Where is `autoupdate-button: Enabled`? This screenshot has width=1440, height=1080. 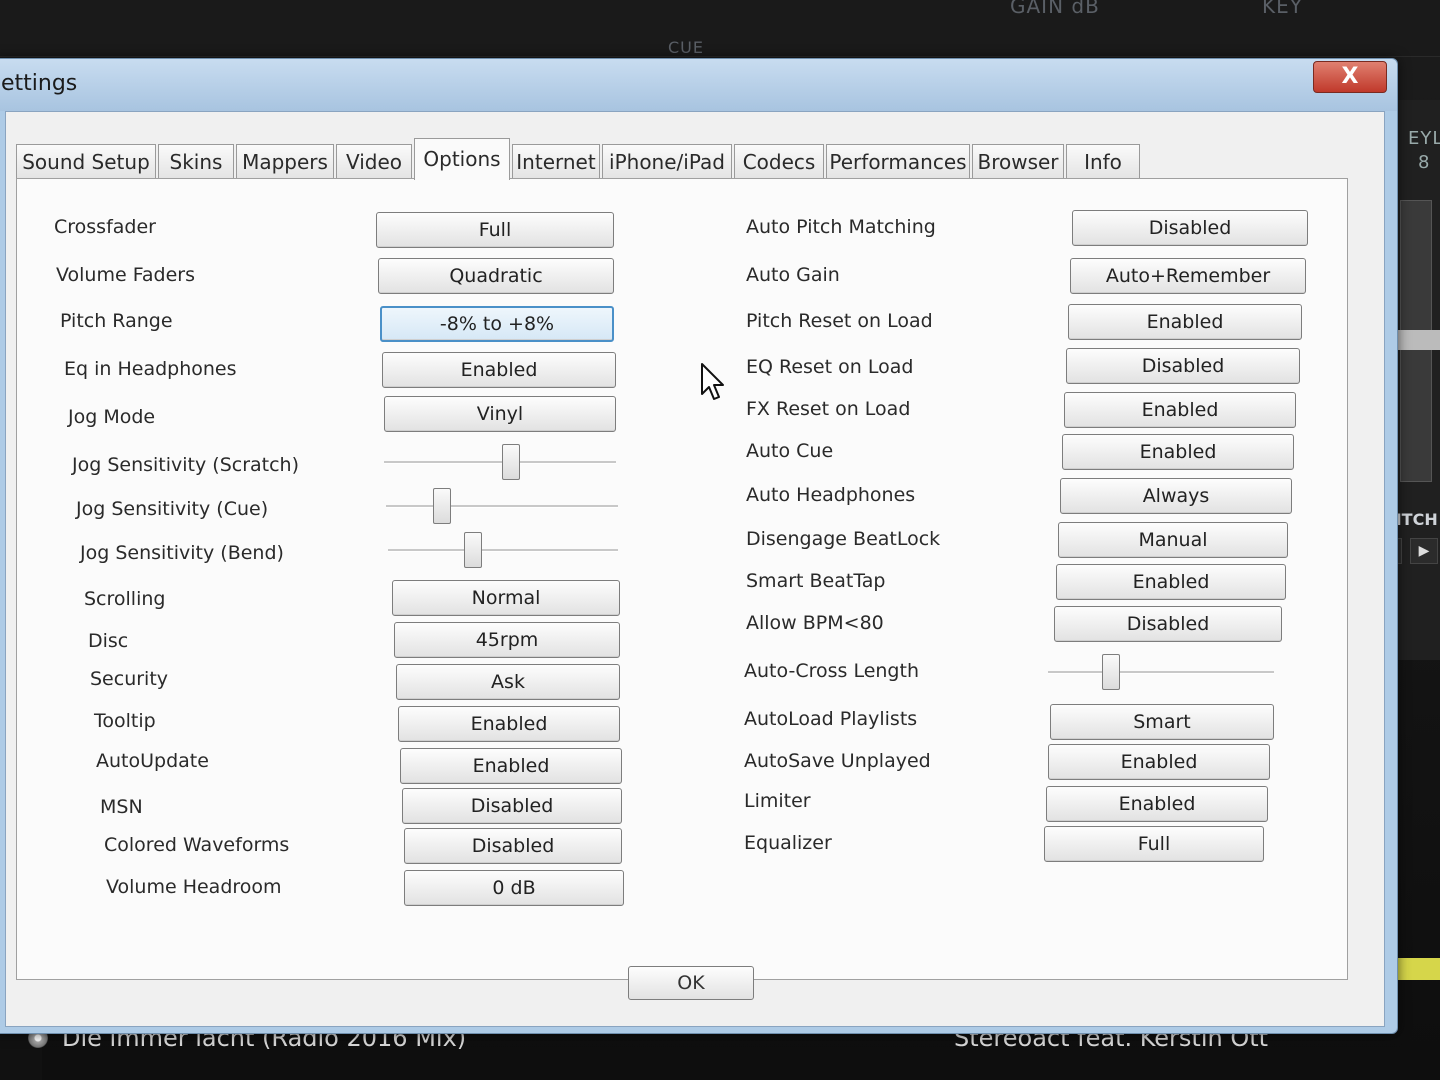 autoupdate-button: Enabled is located at coordinates (511, 766).